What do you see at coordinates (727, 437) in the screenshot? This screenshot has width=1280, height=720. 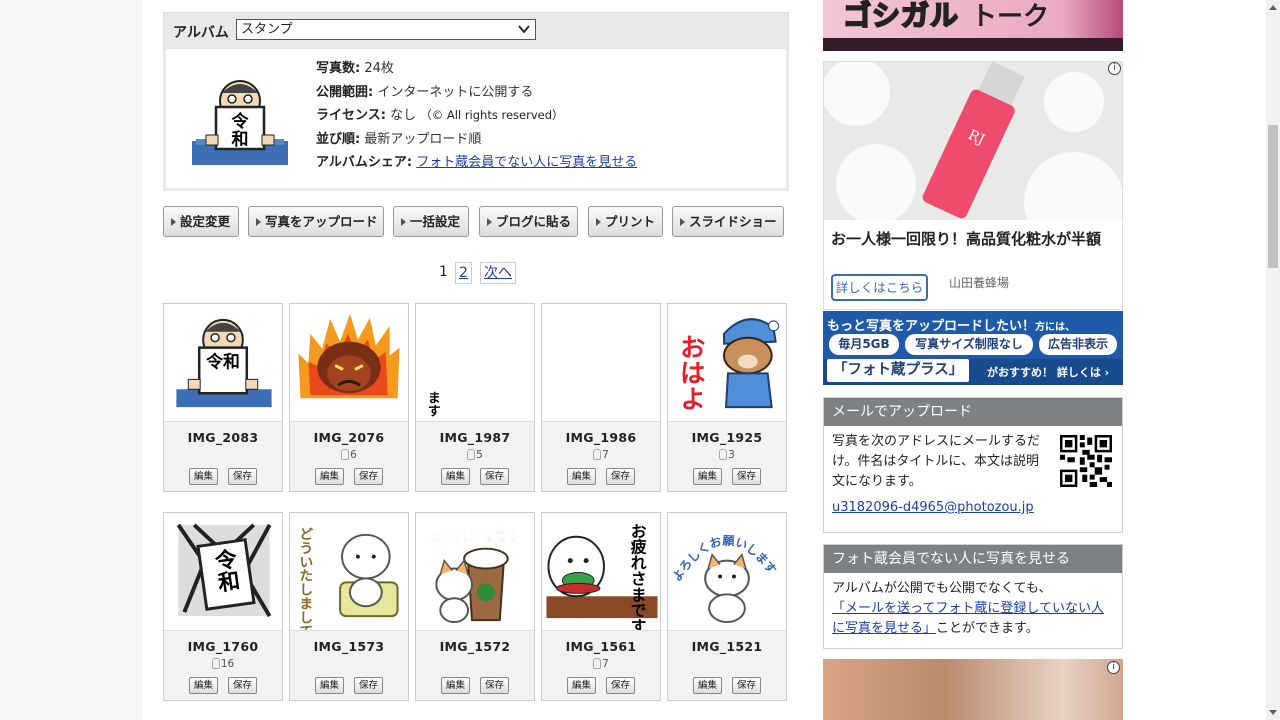 I see `photo-name: IMG_1925` at bounding box center [727, 437].